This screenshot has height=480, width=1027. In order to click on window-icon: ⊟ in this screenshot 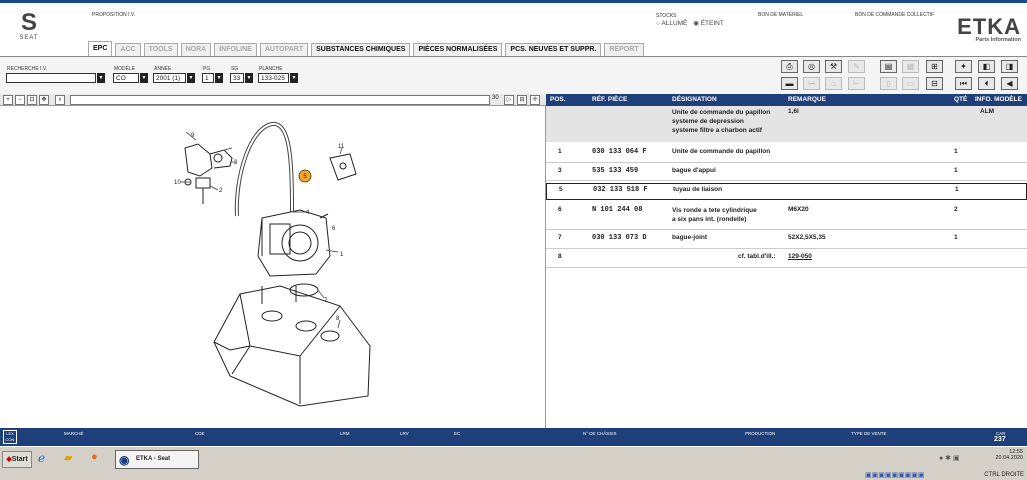, I will do `click(522, 100)`.